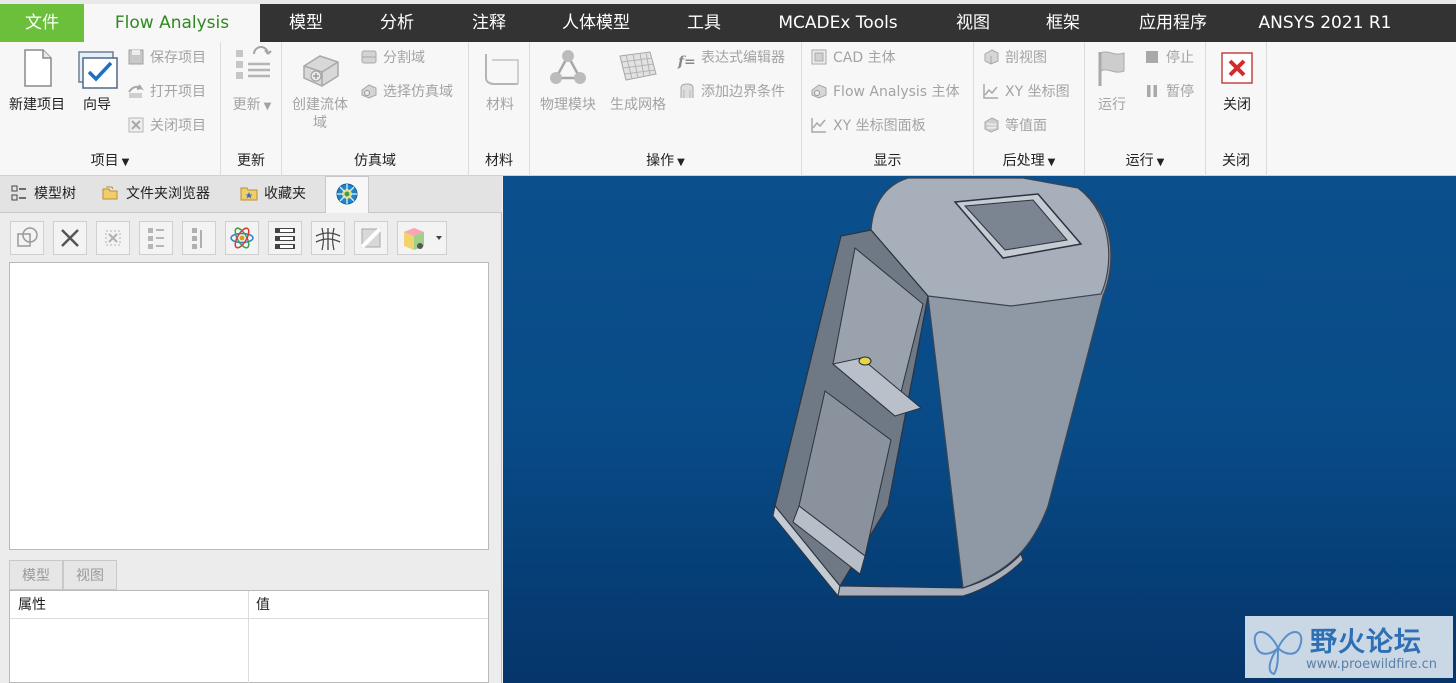  Describe the element at coordinates (1173, 23) in the screenshot. I see `tab-applications: 应用程序` at that location.